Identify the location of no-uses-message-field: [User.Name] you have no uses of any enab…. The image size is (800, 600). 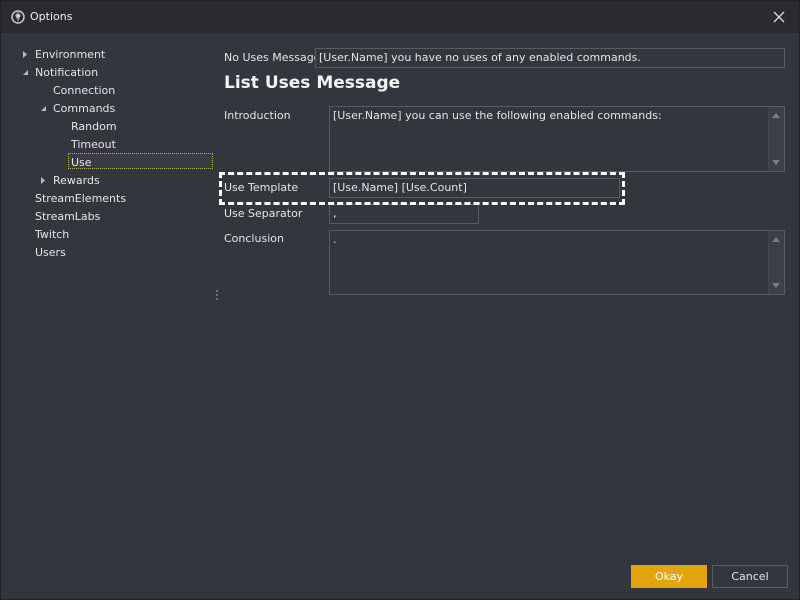
(550, 58).